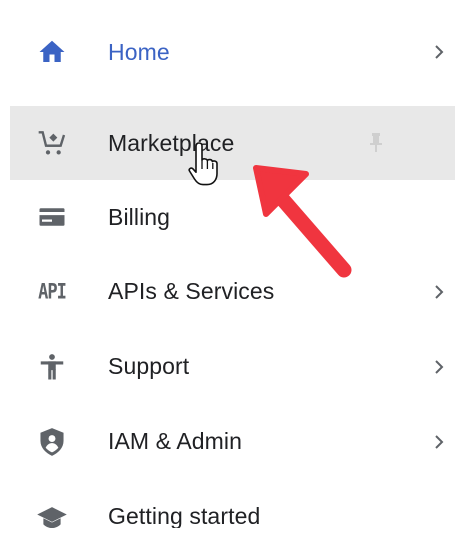 This screenshot has width=455, height=533. Describe the element at coordinates (175, 441) in the screenshot. I see `nav-item-label: IAM & Admin` at that location.